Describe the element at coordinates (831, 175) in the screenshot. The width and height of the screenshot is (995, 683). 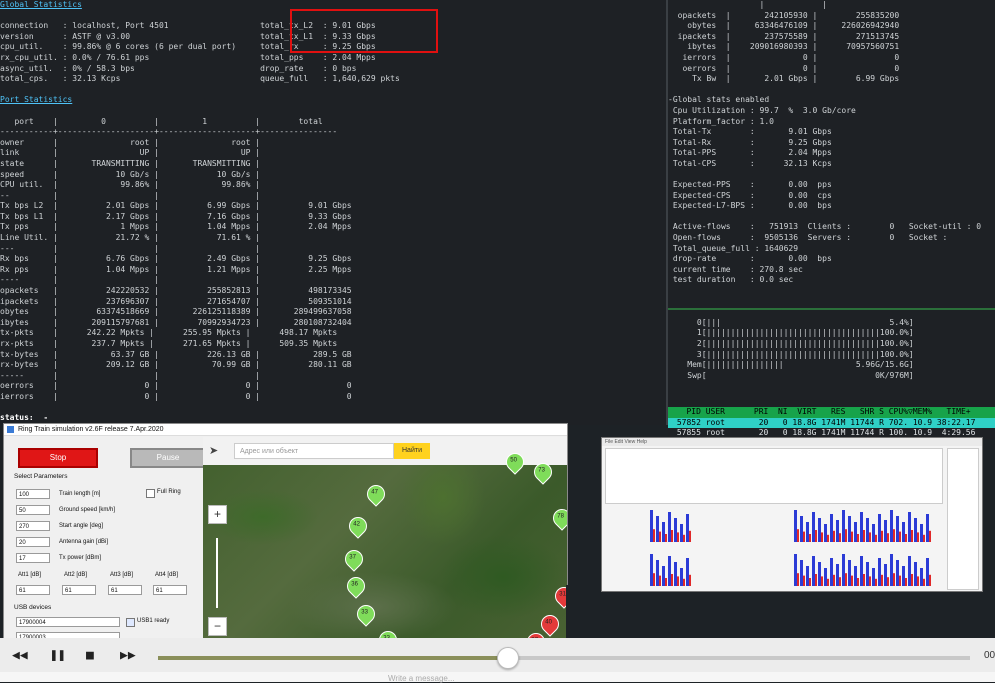
I see `stats-line` at that location.